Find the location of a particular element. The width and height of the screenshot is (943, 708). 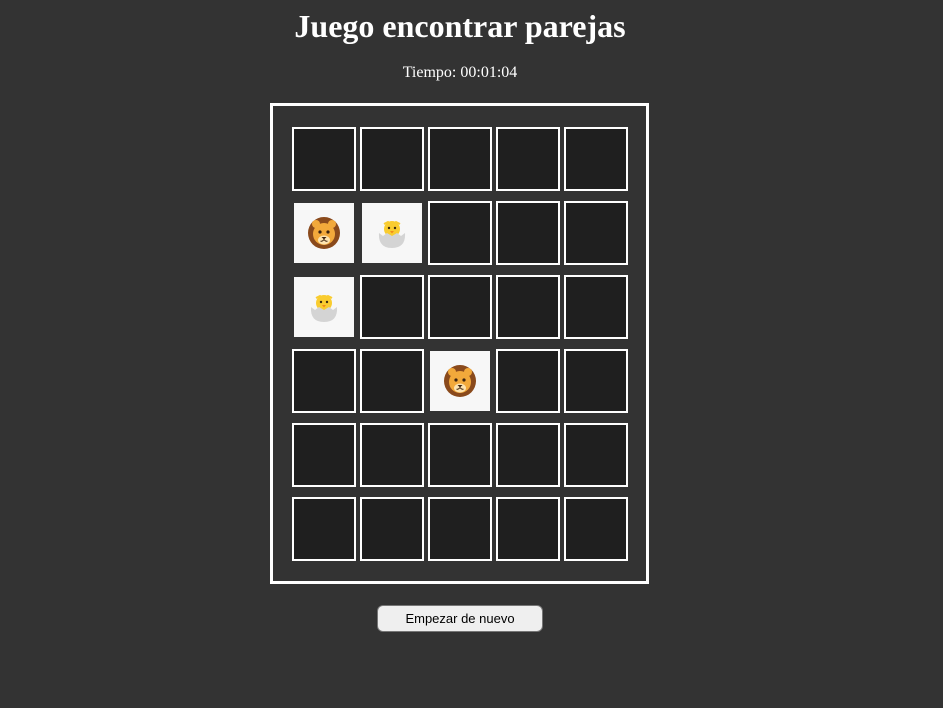

page-title: Juego encontrar parejas is located at coordinates (460, 26).